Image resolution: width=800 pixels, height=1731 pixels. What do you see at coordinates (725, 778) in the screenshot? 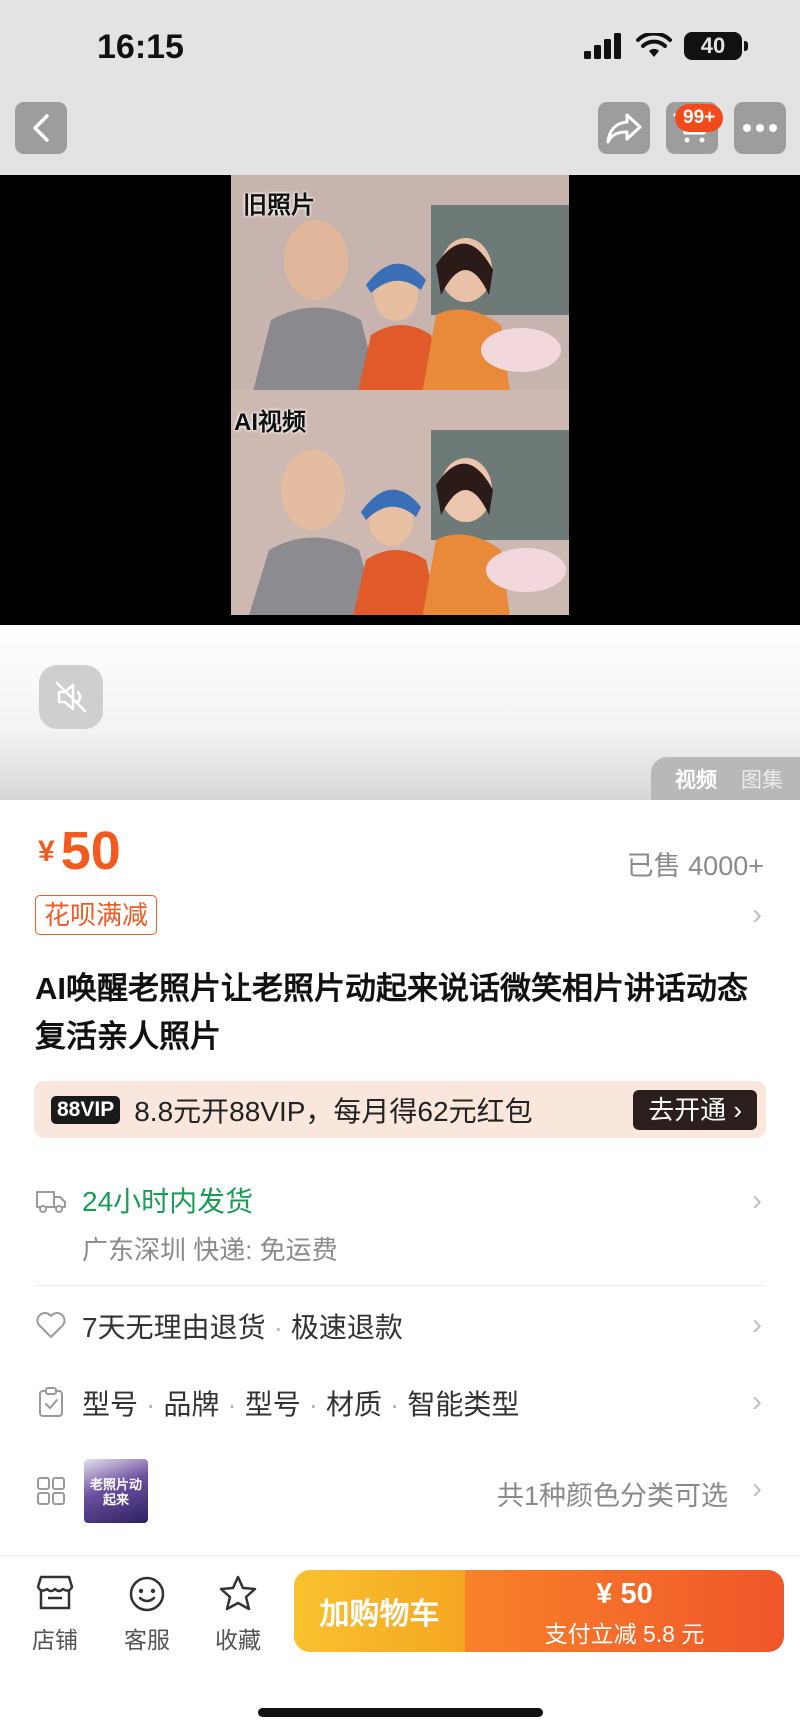
I see `media-tabs: 视频 图集` at bounding box center [725, 778].